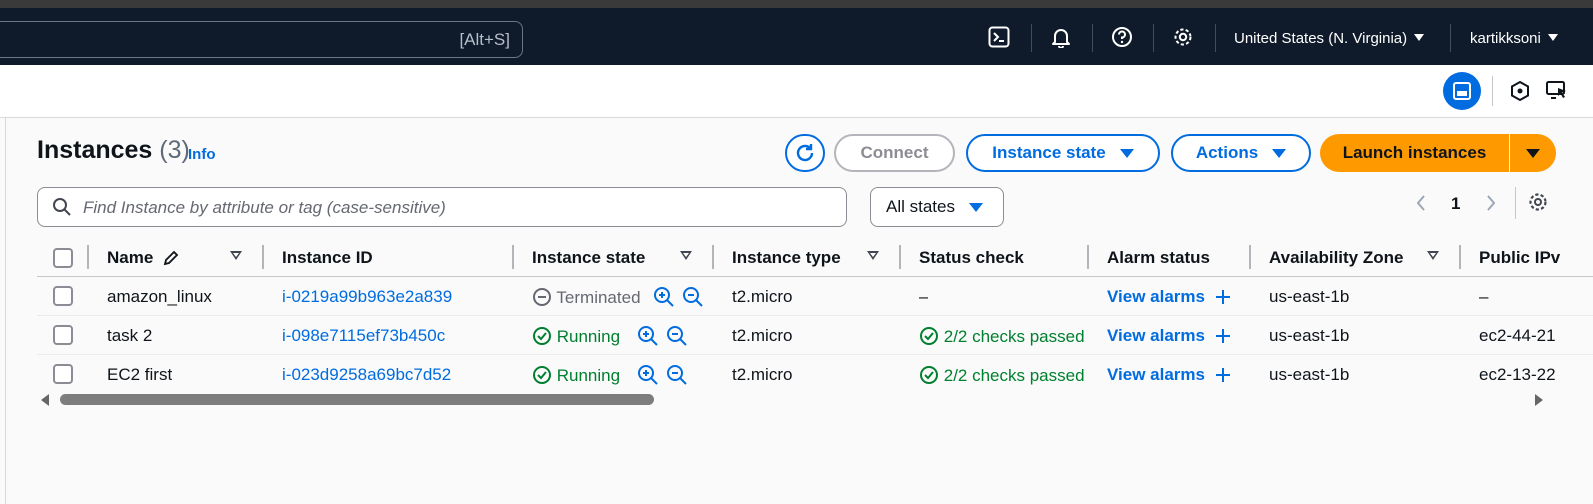 The width and height of the screenshot is (1593, 504). What do you see at coordinates (1183, 37) in the screenshot?
I see `gear-icon` at bounding box center [1183, 37].